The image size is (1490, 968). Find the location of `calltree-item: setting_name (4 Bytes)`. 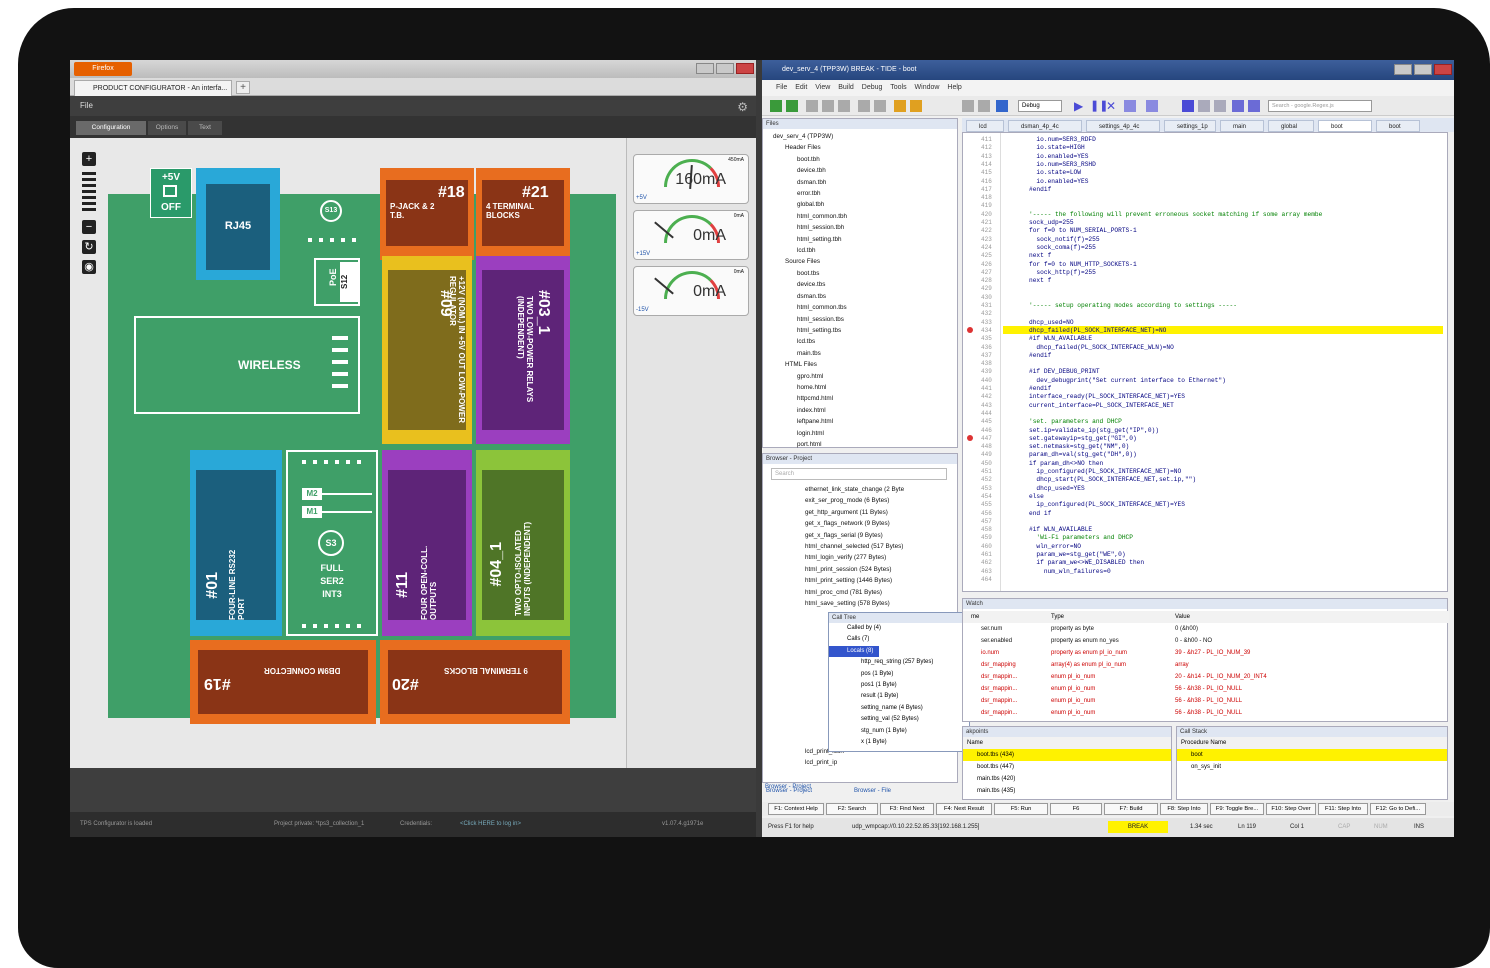

calltree-item: setting_name (4 Bytes) is located at coordinates (899, 708).